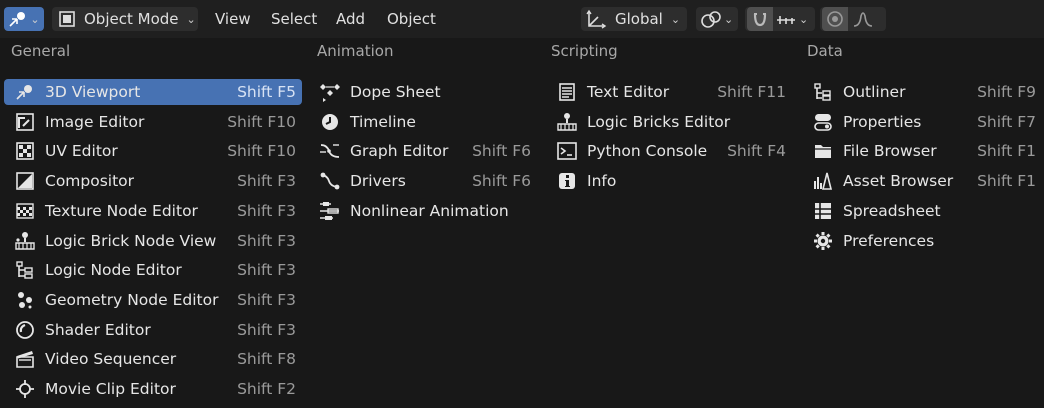 The height and width of the screenshot is (408, 1044). Describe the element at coordinates (25, 211) in the screenshot. I see `texture-node-icon` at that location.